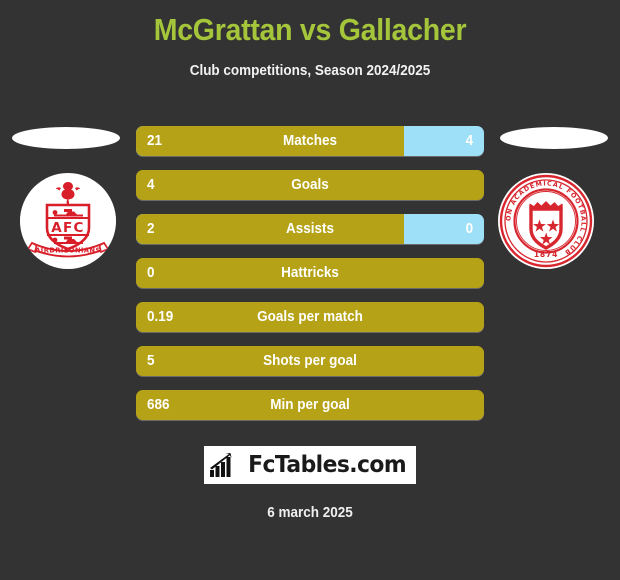  What do you see at coordinates (67, 228) in the screenshot?
I see `crest-afc-text: AFC` at bounding box center [67, 228].